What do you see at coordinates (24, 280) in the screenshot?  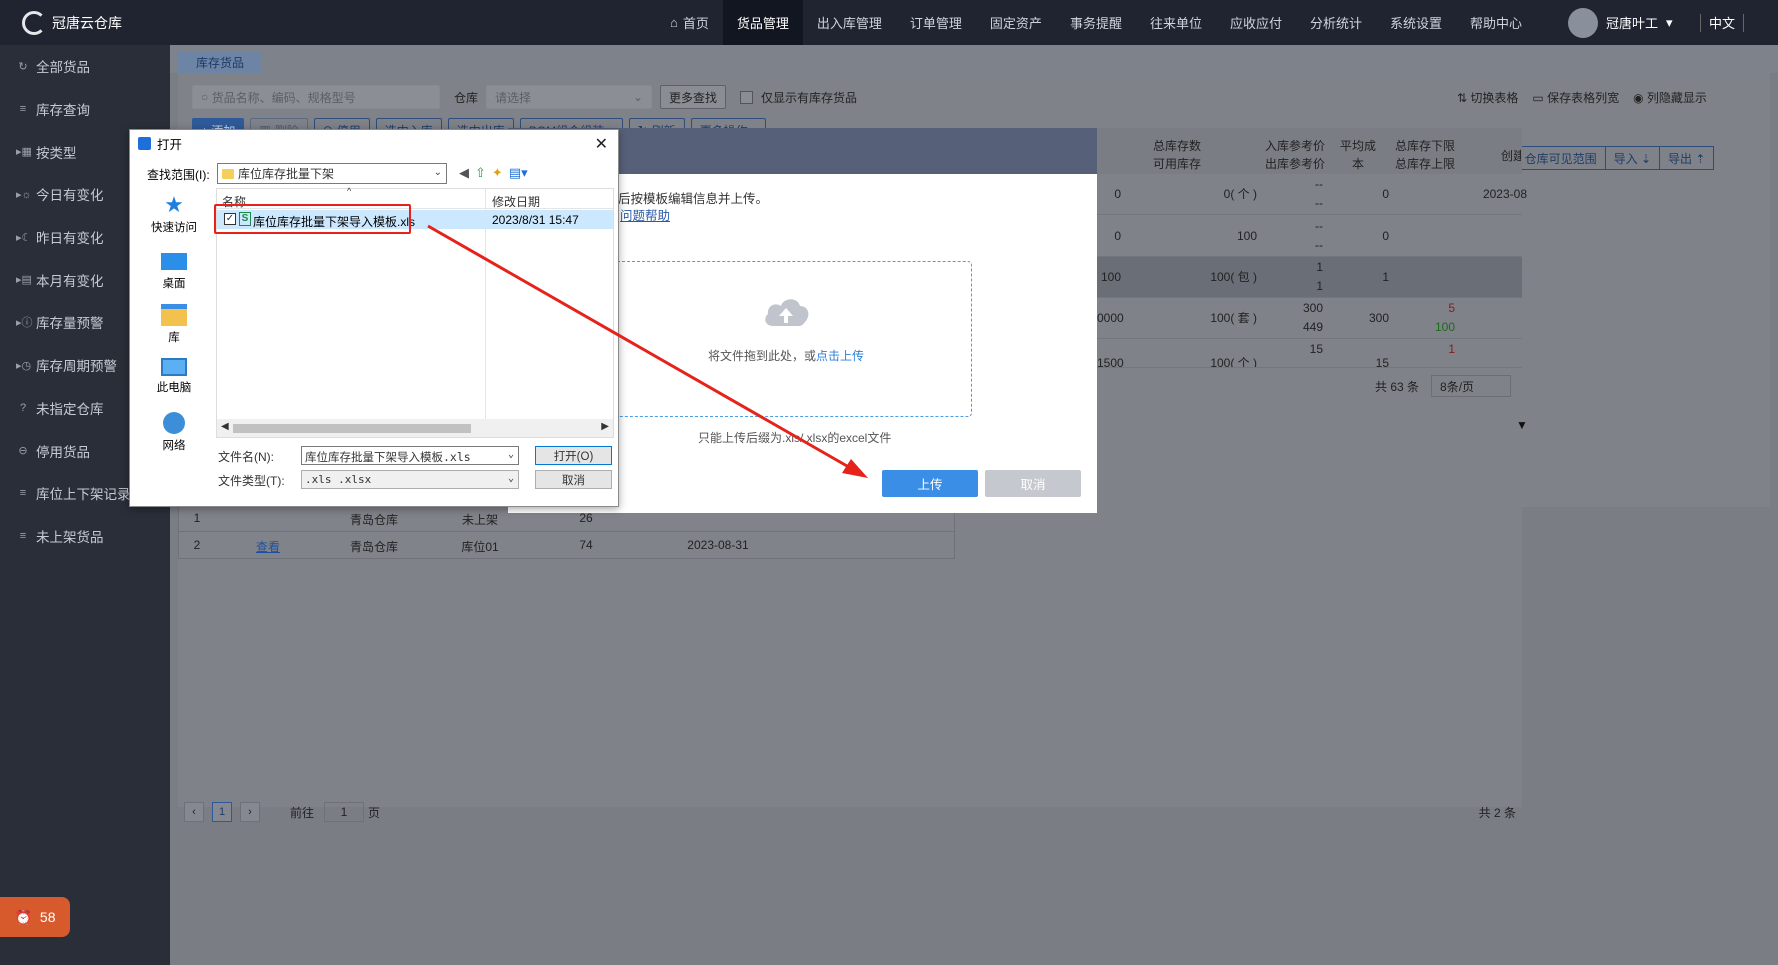 I see `calendar-icon: ▸▤` at bounding box center [24, 280].